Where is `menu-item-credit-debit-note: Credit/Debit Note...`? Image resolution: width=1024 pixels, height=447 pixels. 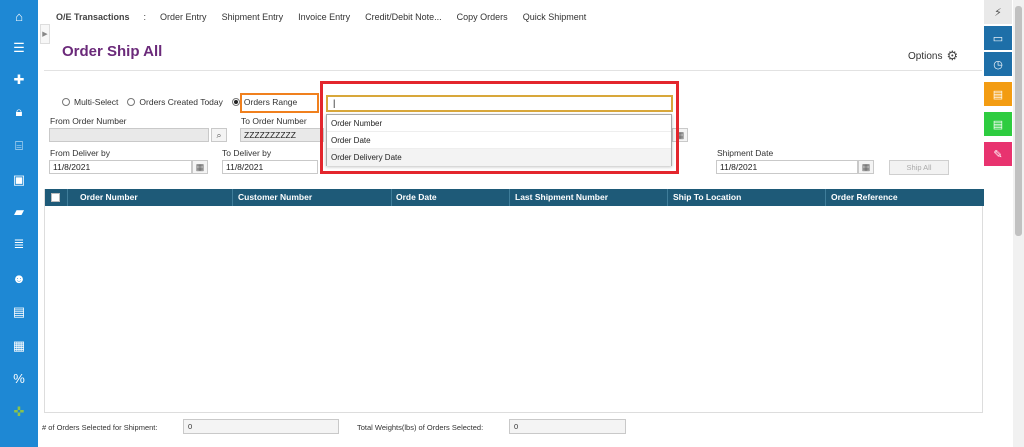 menu-item-credit-debit-note: Credit/Debit Note... is located at coordinates (403, 19).